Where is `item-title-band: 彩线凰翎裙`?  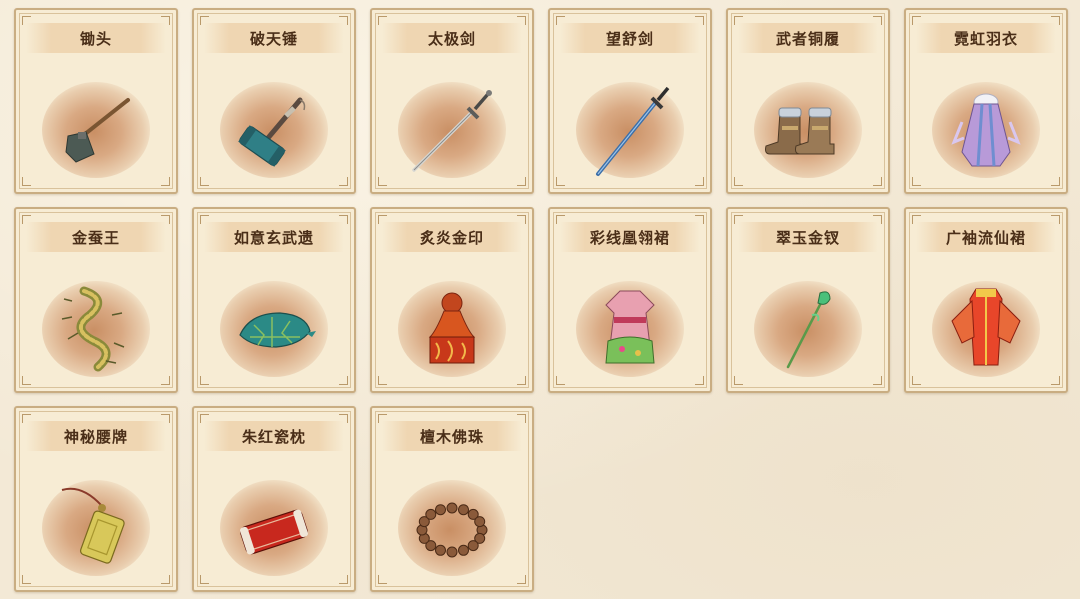
item-title-band: 彩线凰翎裙 is located at coordinates (630, 237).